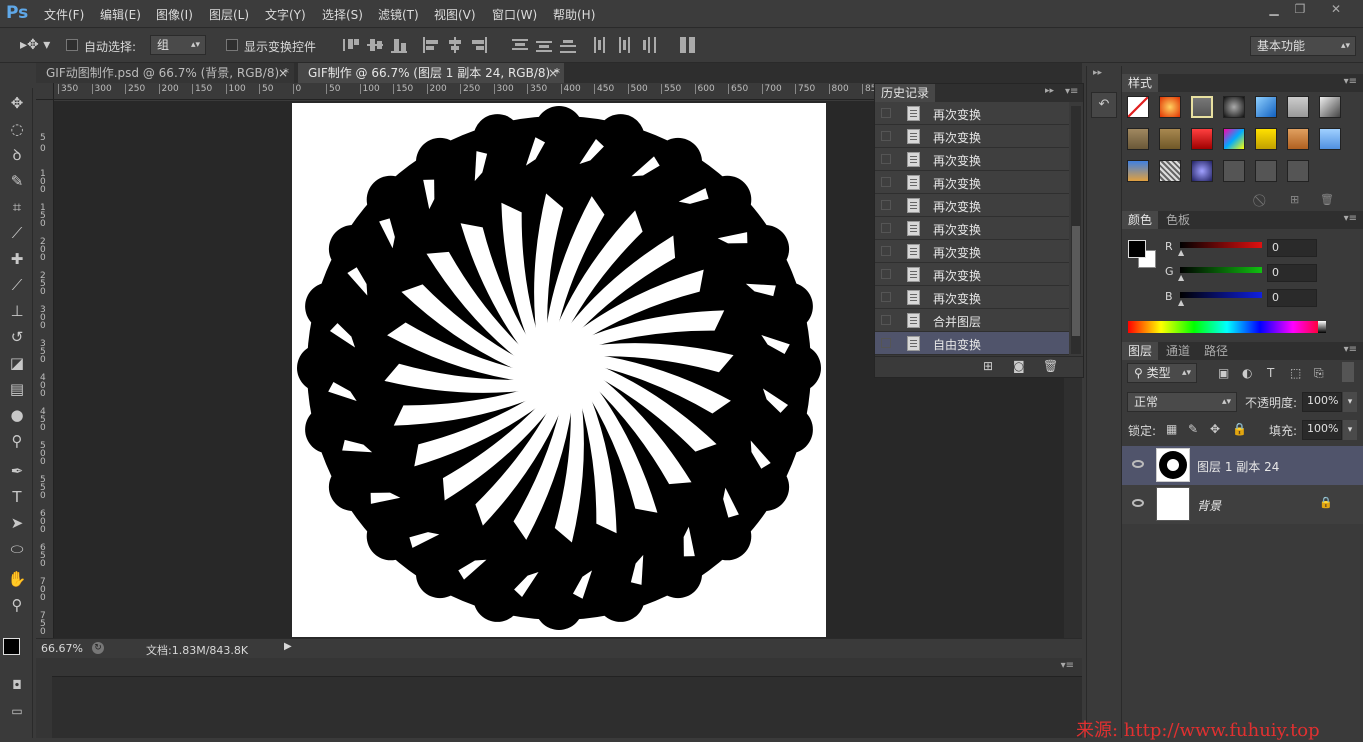  What do you see at coordinates (17, 497) in the screenshot?
I see `type-tool-icon: T` at bounding box center [17, 497].